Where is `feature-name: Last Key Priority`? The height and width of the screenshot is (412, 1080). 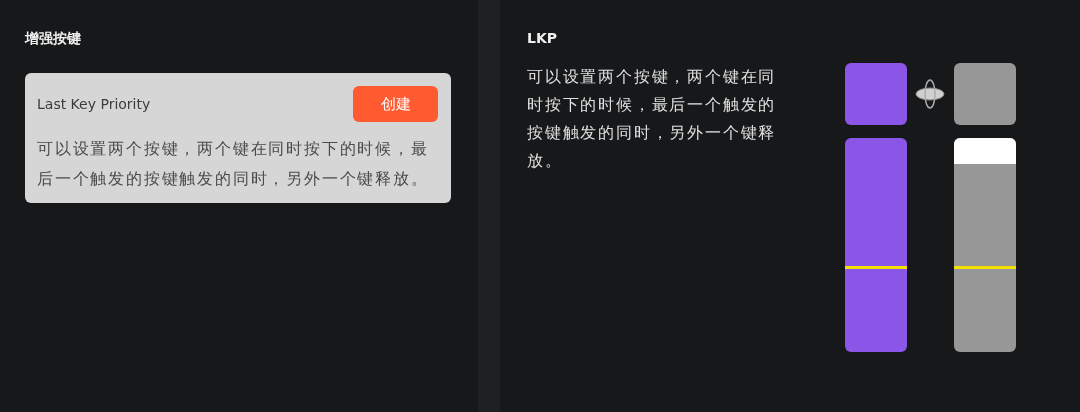
feature-name: Last Key Priority is located at coordinates (94, 104).